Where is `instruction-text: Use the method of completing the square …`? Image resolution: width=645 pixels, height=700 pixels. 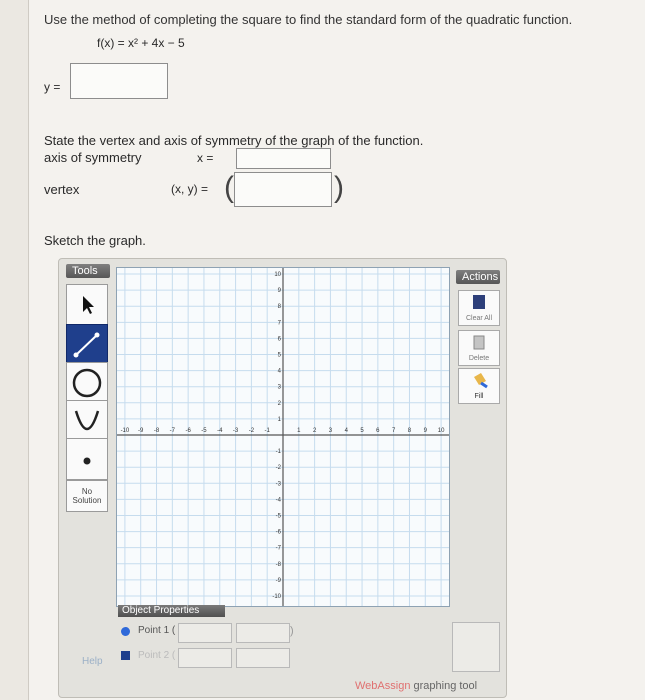
instruction-text: Use the method of completing the square … is located at coordinates (308, 19).